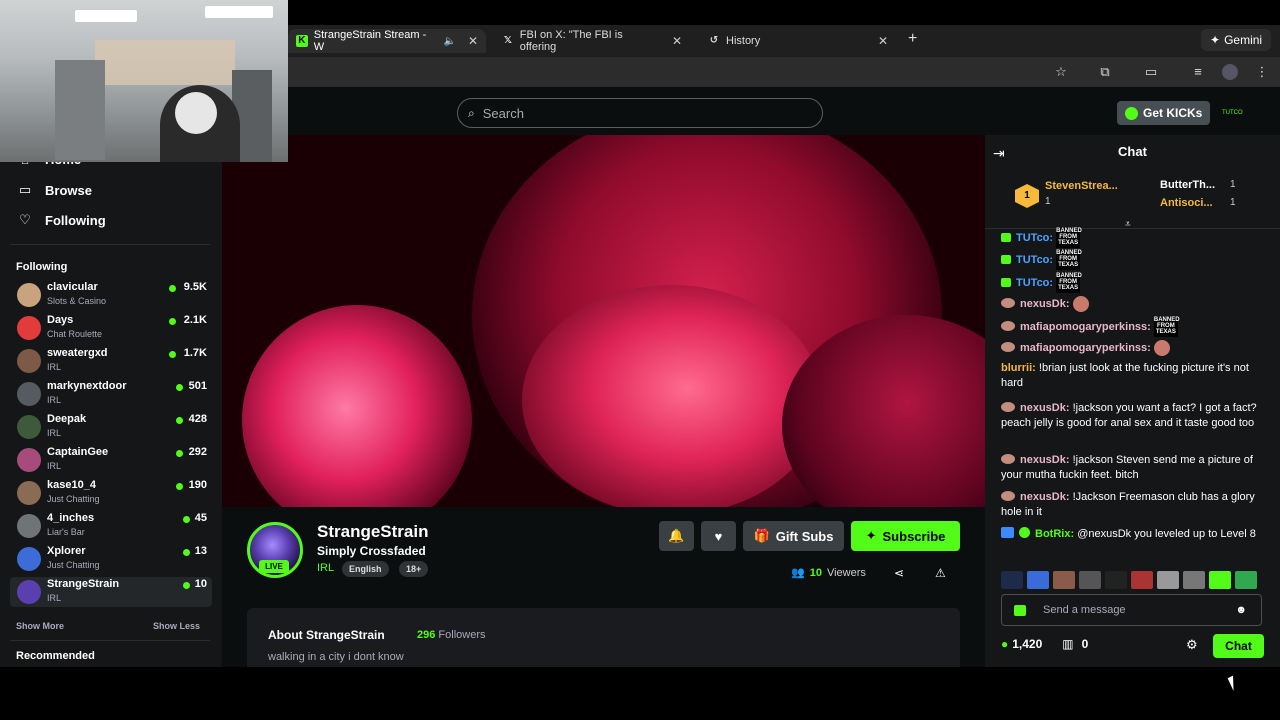  I want to click on following-channel-item: kase10_4 Just Chatting 190, so click(111, 493).